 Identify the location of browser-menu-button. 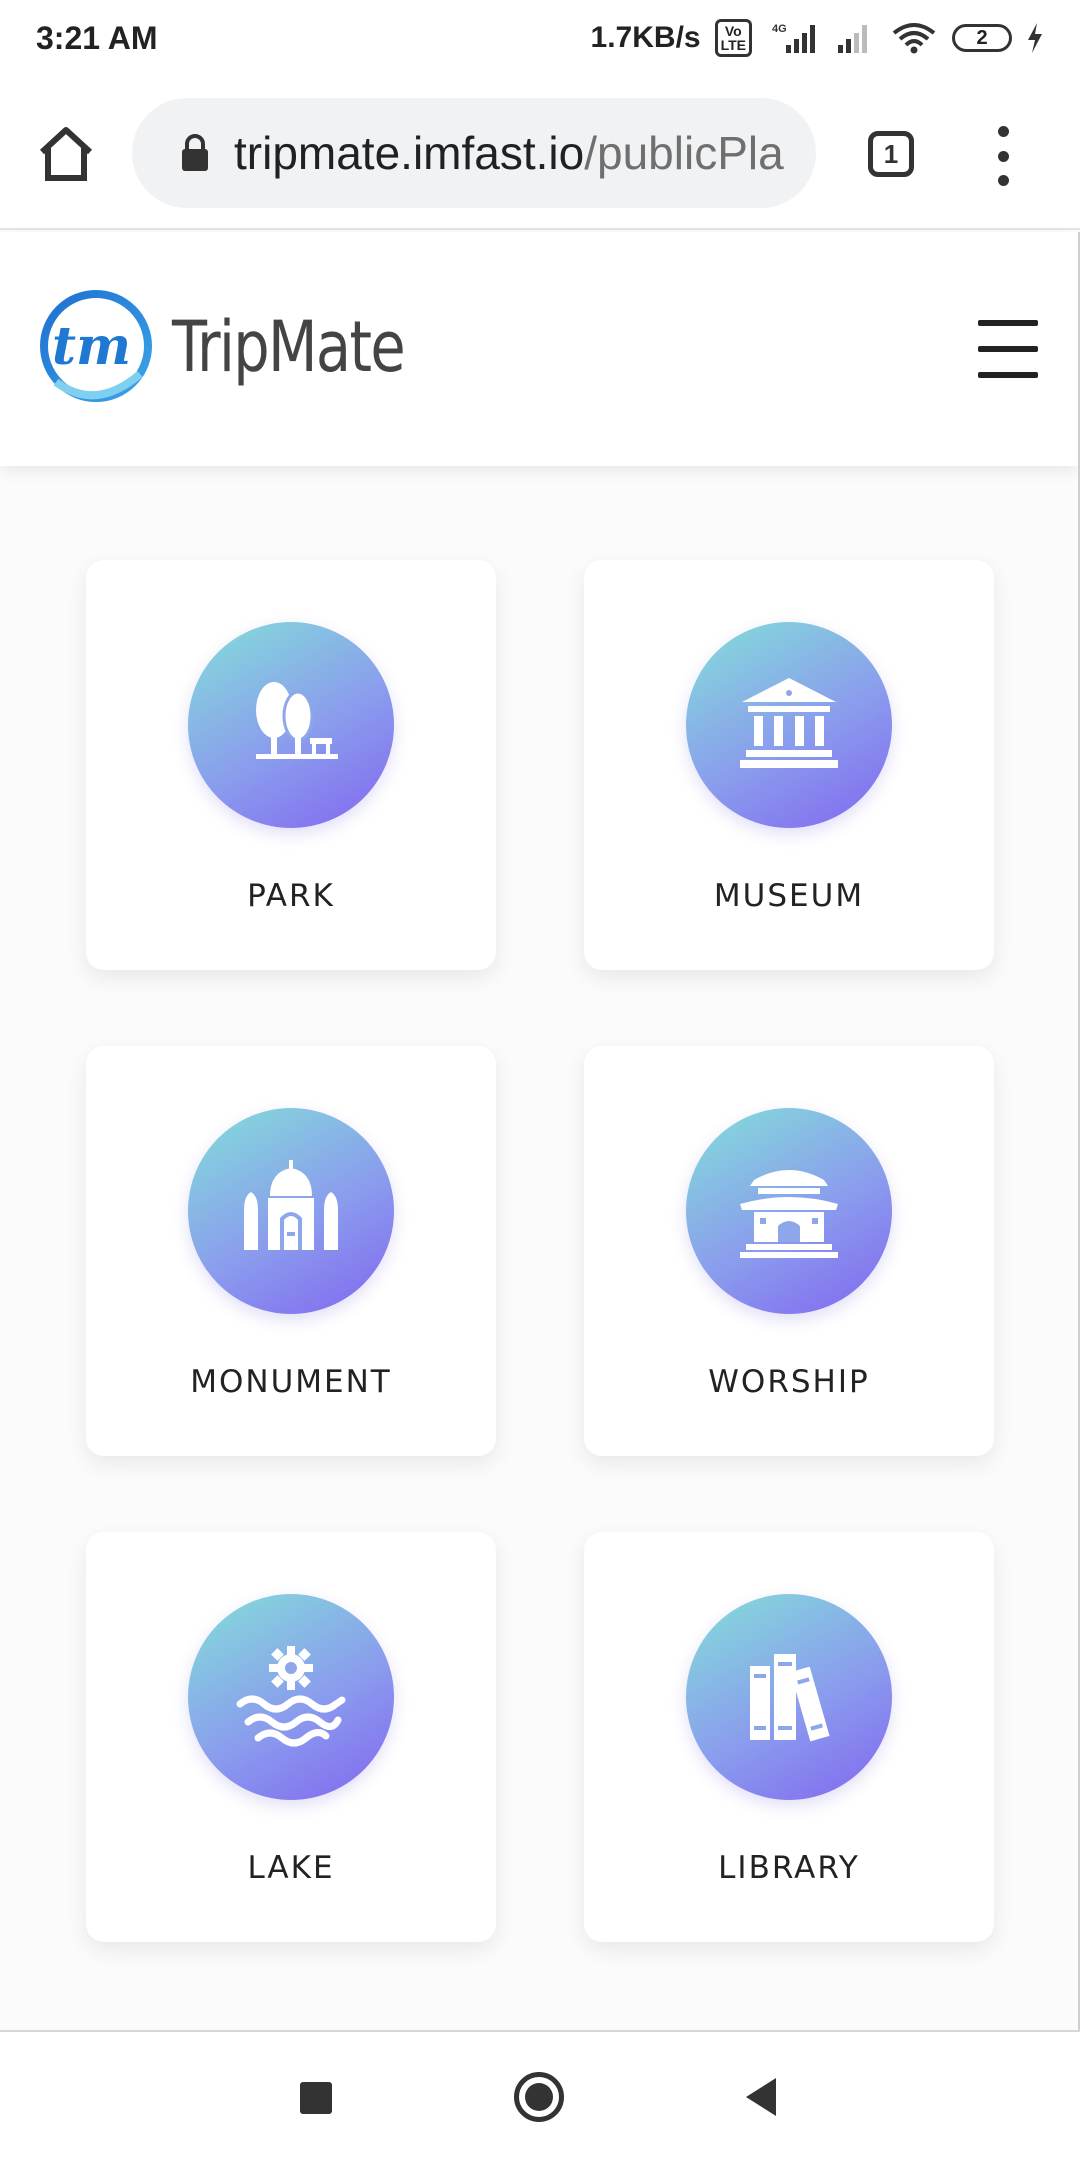
(1003, 156).